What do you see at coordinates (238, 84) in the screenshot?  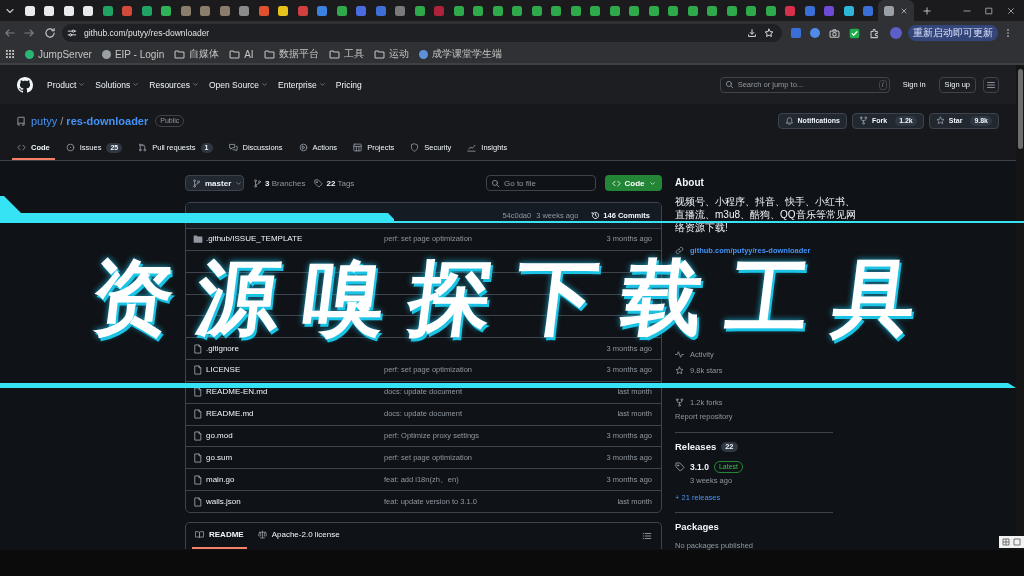 I see `nav-menu-item: Open Source` at bounding box center [238, 84].